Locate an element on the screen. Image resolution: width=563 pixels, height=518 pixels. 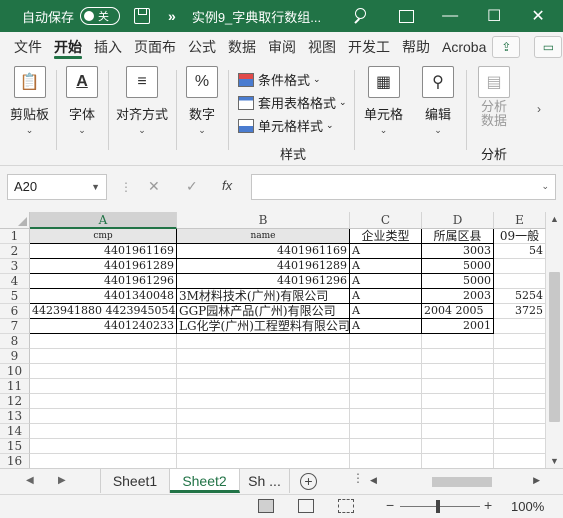
row-header-15: 15 is located at coordinates (15, 446).